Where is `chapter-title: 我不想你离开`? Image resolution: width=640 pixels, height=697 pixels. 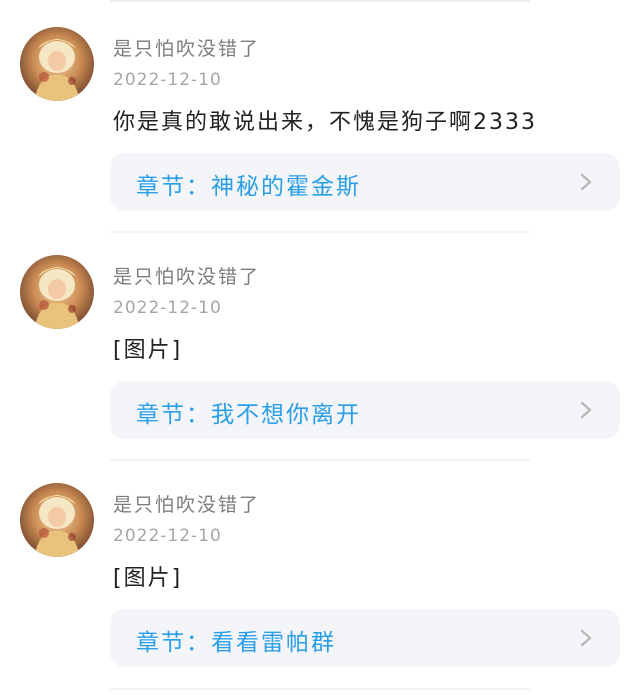
chapter-title: 我不想你离开 is located at coordinates (286, 415).